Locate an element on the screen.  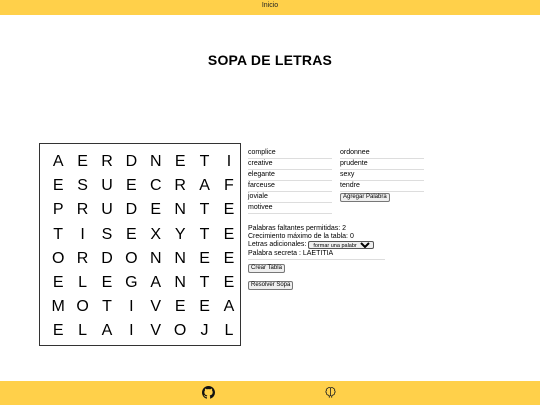
grid-cell: X is located at coordinates (156, 237).